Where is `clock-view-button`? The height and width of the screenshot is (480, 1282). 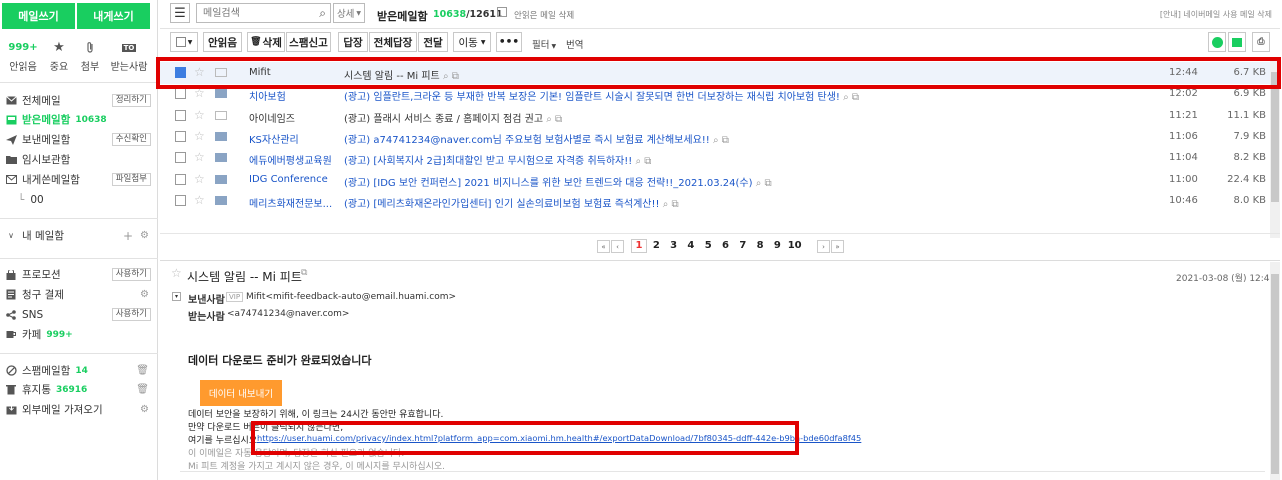 clock-view-button is located at coordinates (1217, 42).